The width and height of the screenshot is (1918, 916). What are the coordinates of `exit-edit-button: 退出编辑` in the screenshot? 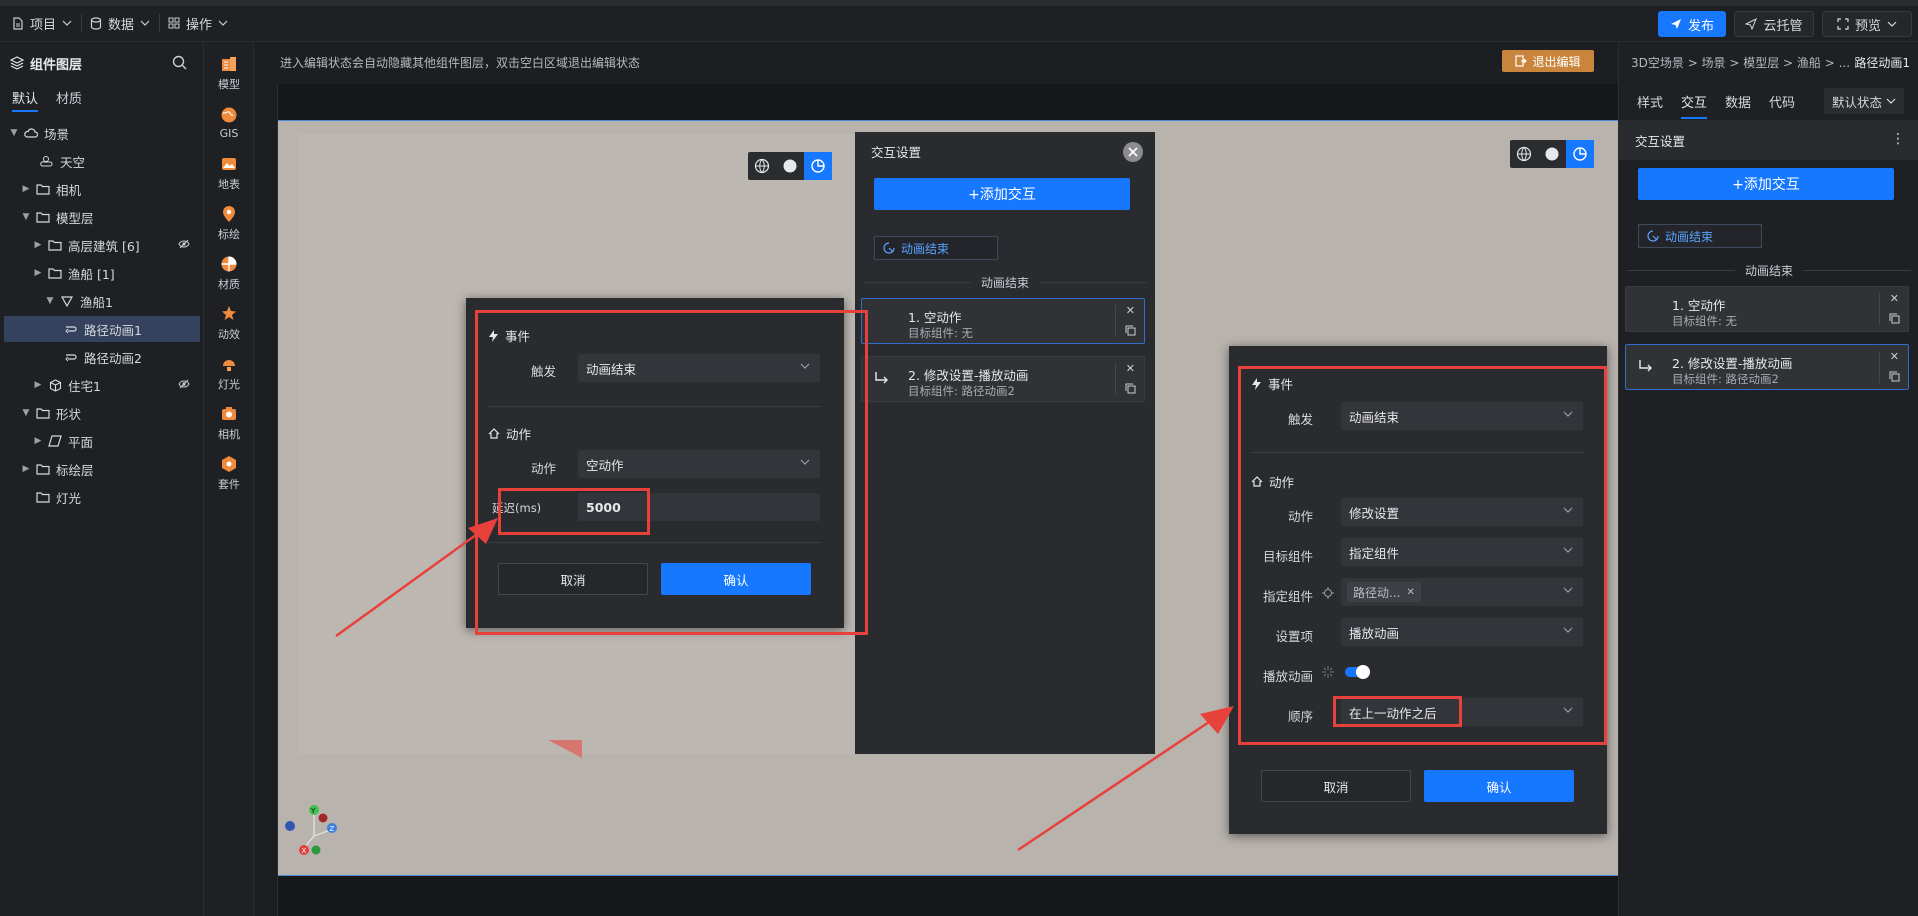 It's located at (1548, 61).